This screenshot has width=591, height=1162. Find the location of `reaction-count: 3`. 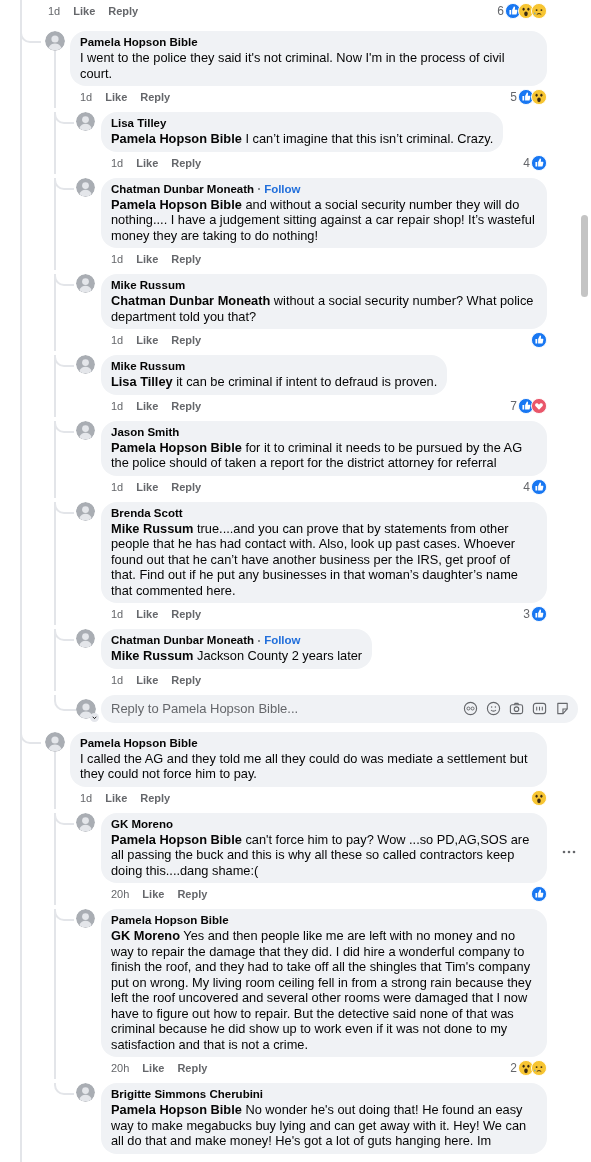

reaction-count: 3 is located at coordinates (526, 614).